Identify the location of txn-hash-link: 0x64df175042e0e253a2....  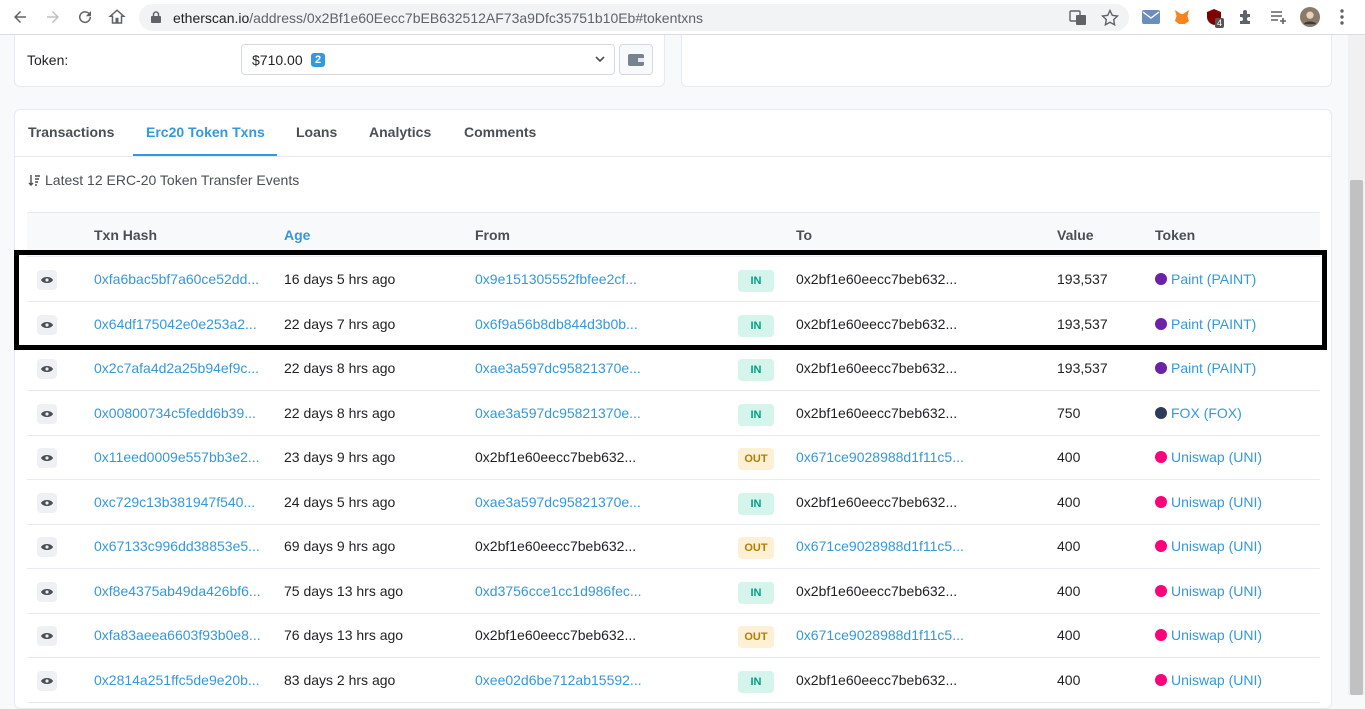
(175, 324).